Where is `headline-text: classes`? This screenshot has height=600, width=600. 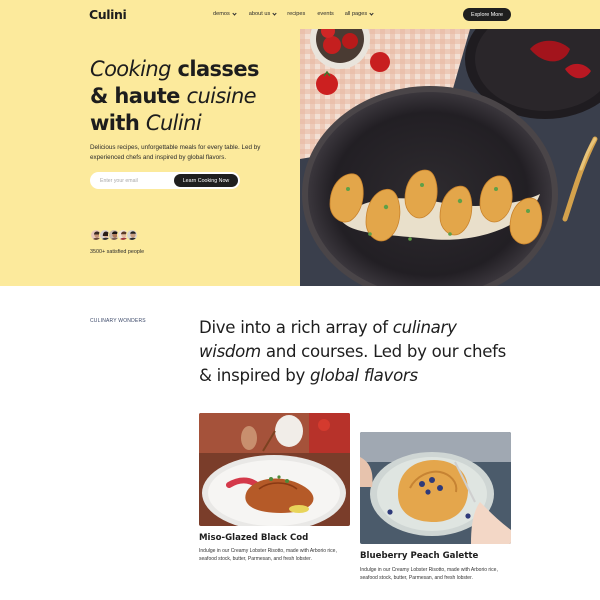 headline-text: classes is located at coordinates (215, 69).